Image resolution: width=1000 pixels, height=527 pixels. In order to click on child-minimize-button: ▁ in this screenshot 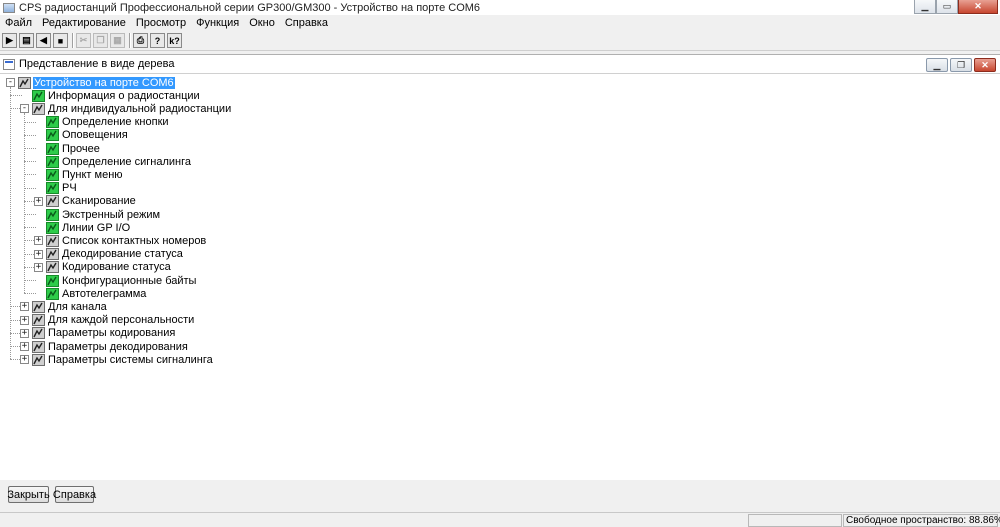, I will do `click(937, 65)`.